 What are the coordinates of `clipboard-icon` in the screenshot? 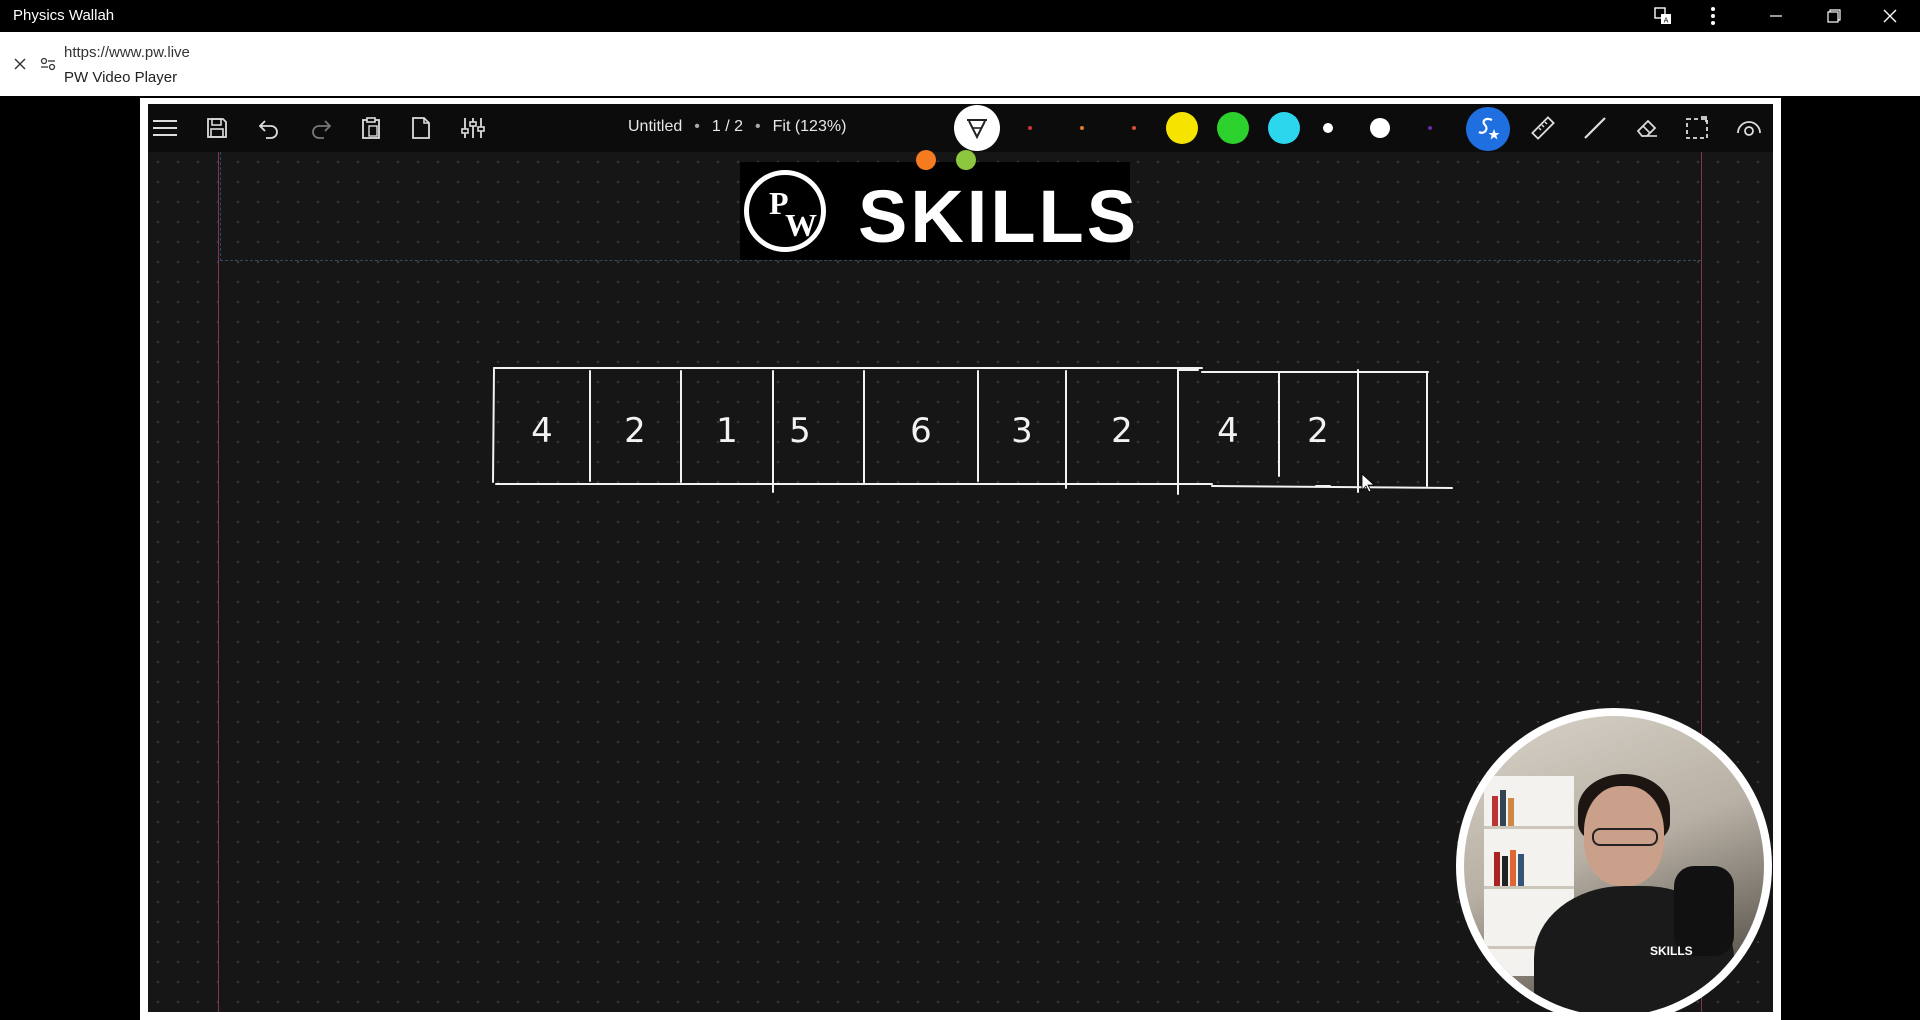 It's located at (371, 128).